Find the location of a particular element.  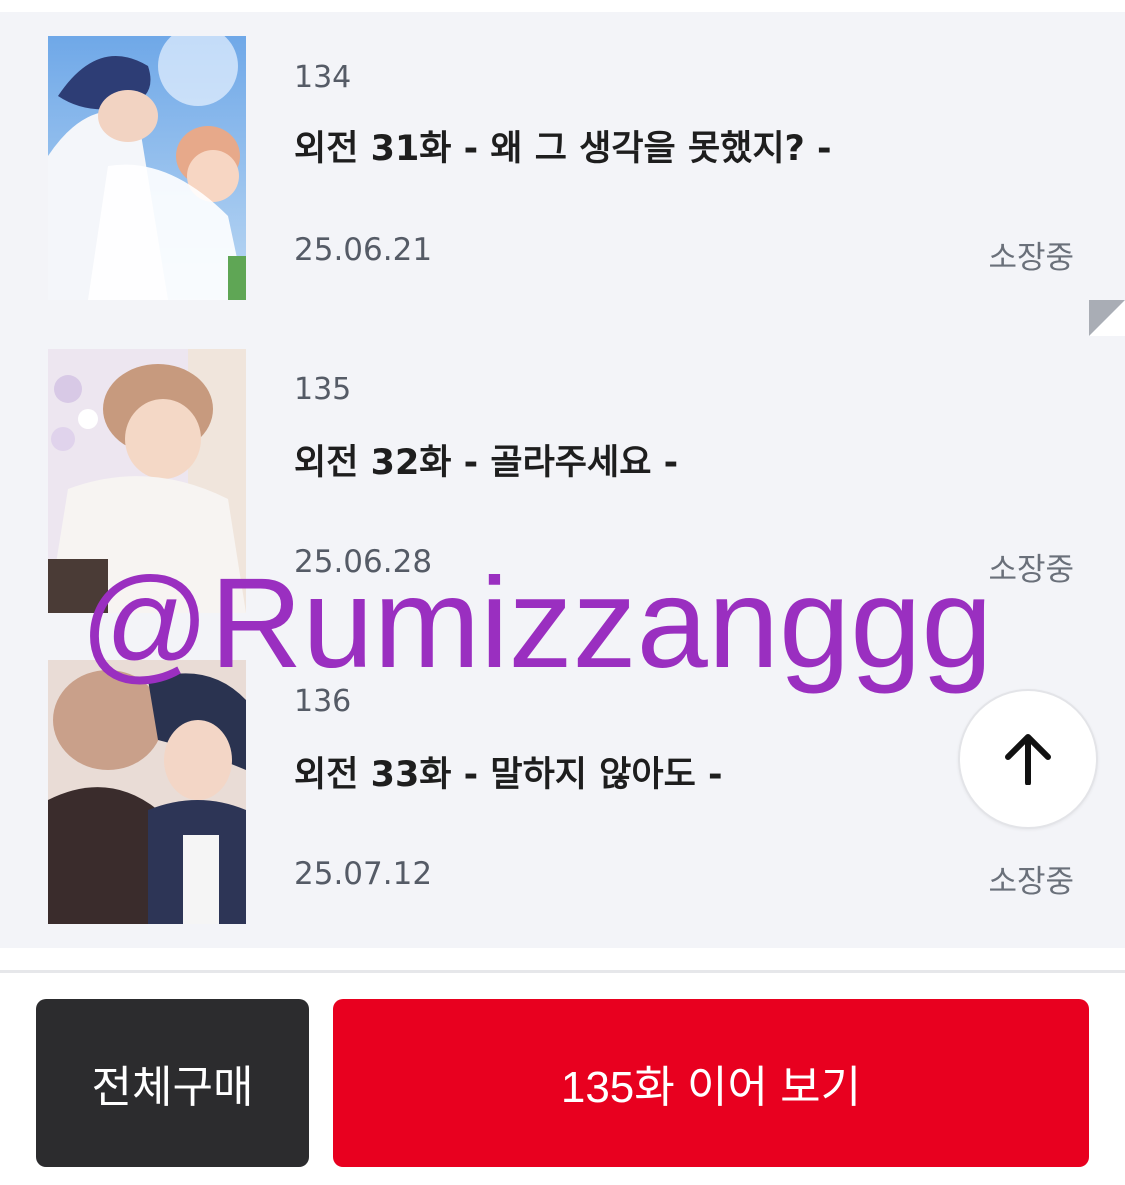

episode-title: 외전 33화 - 말하지 않아도 - is located at coordinates (508, 771).